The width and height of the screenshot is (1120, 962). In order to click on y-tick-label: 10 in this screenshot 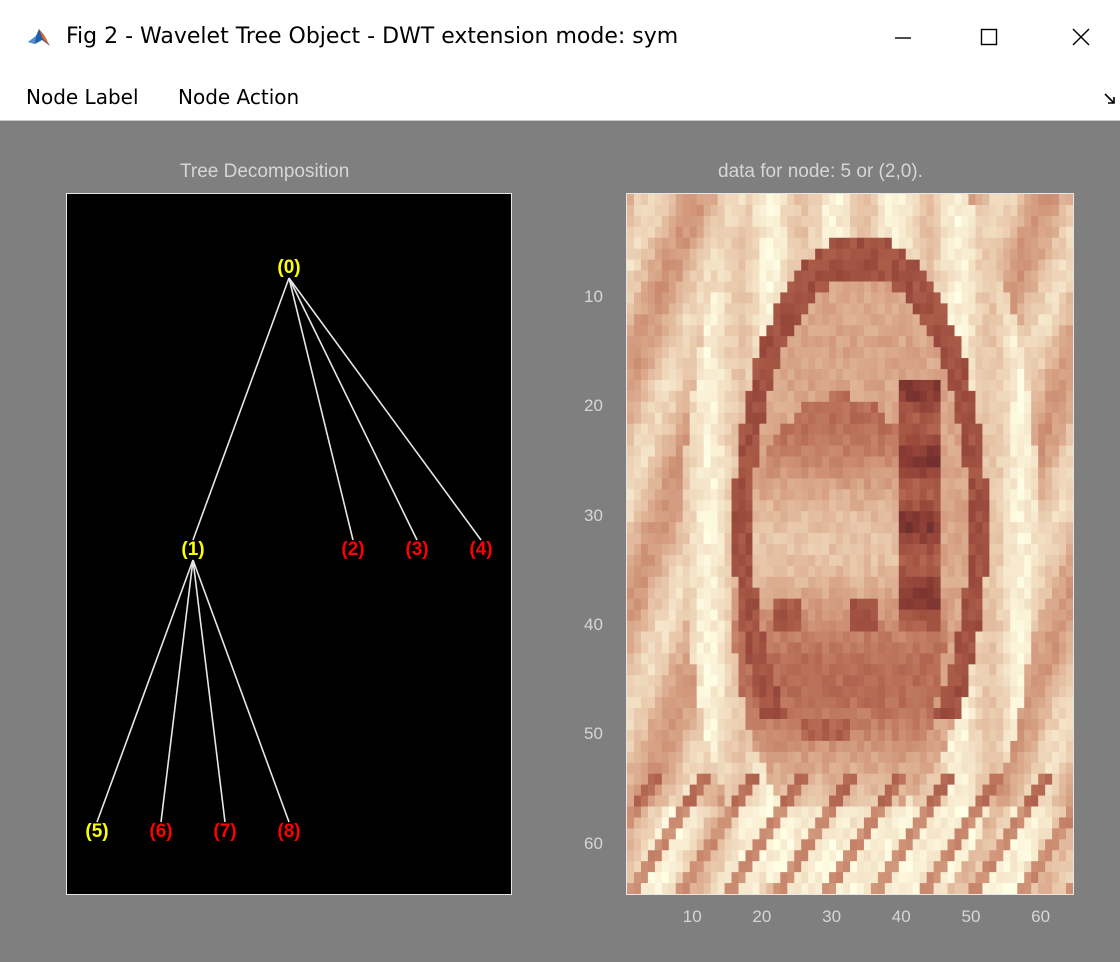, I will do `click(593, 296)`.